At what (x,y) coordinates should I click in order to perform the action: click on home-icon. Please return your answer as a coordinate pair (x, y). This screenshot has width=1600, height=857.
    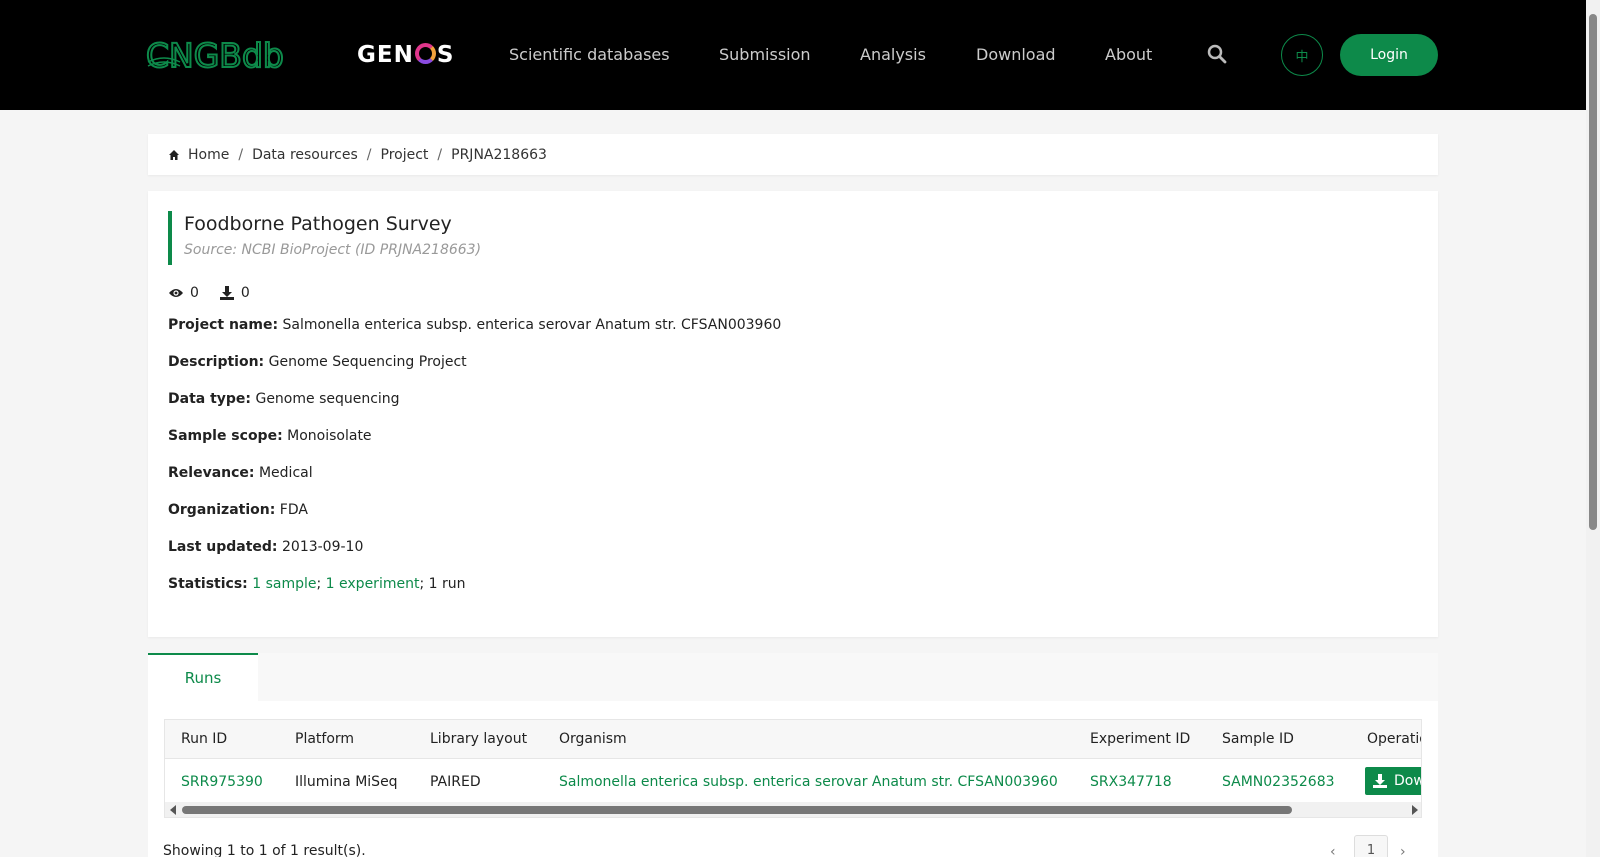
    Looking at the image, I should click on (174, 154).